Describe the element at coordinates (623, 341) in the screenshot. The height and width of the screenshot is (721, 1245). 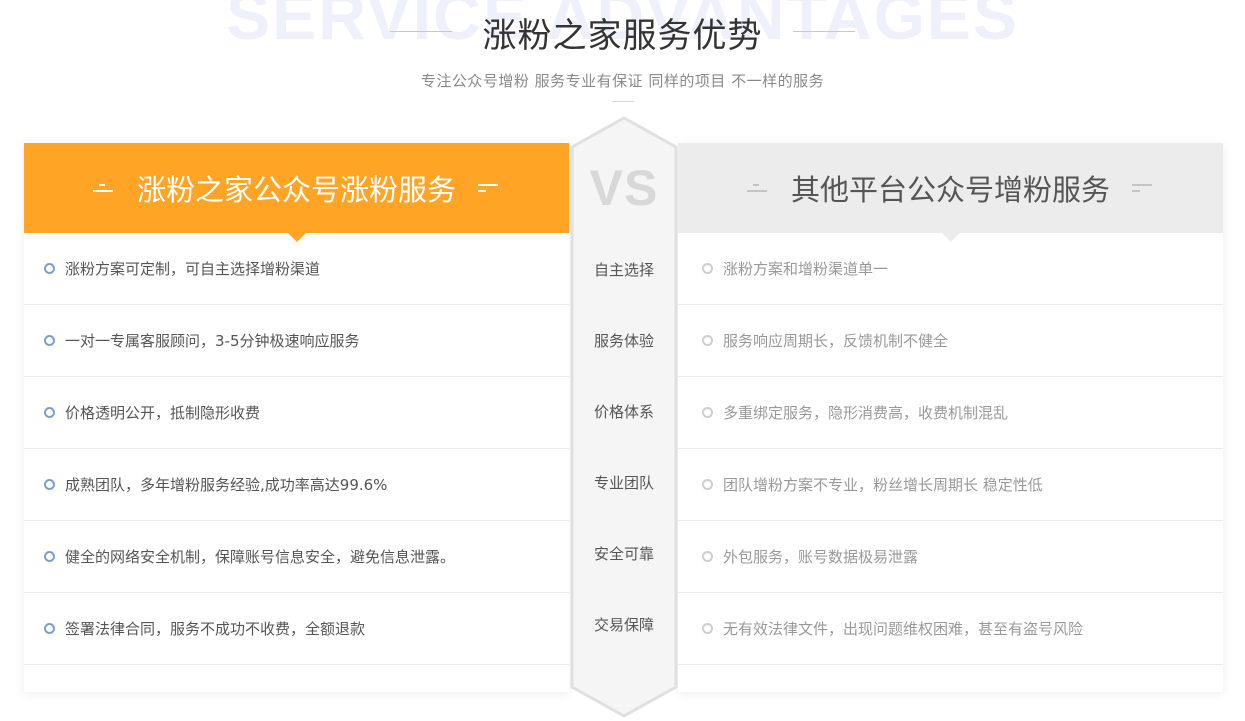
I see `category-label: 服务体验` at that location.